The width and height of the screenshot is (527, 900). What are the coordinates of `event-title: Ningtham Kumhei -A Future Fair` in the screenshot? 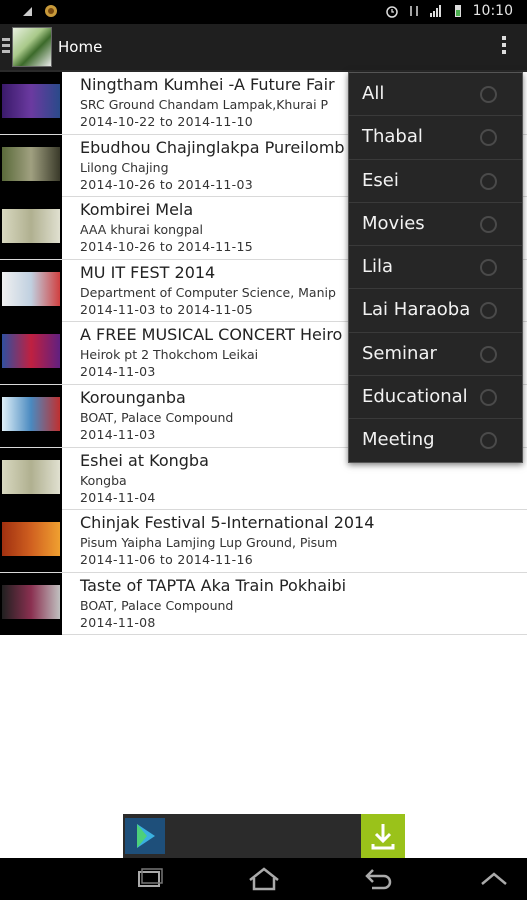 It's located at (207, 84).